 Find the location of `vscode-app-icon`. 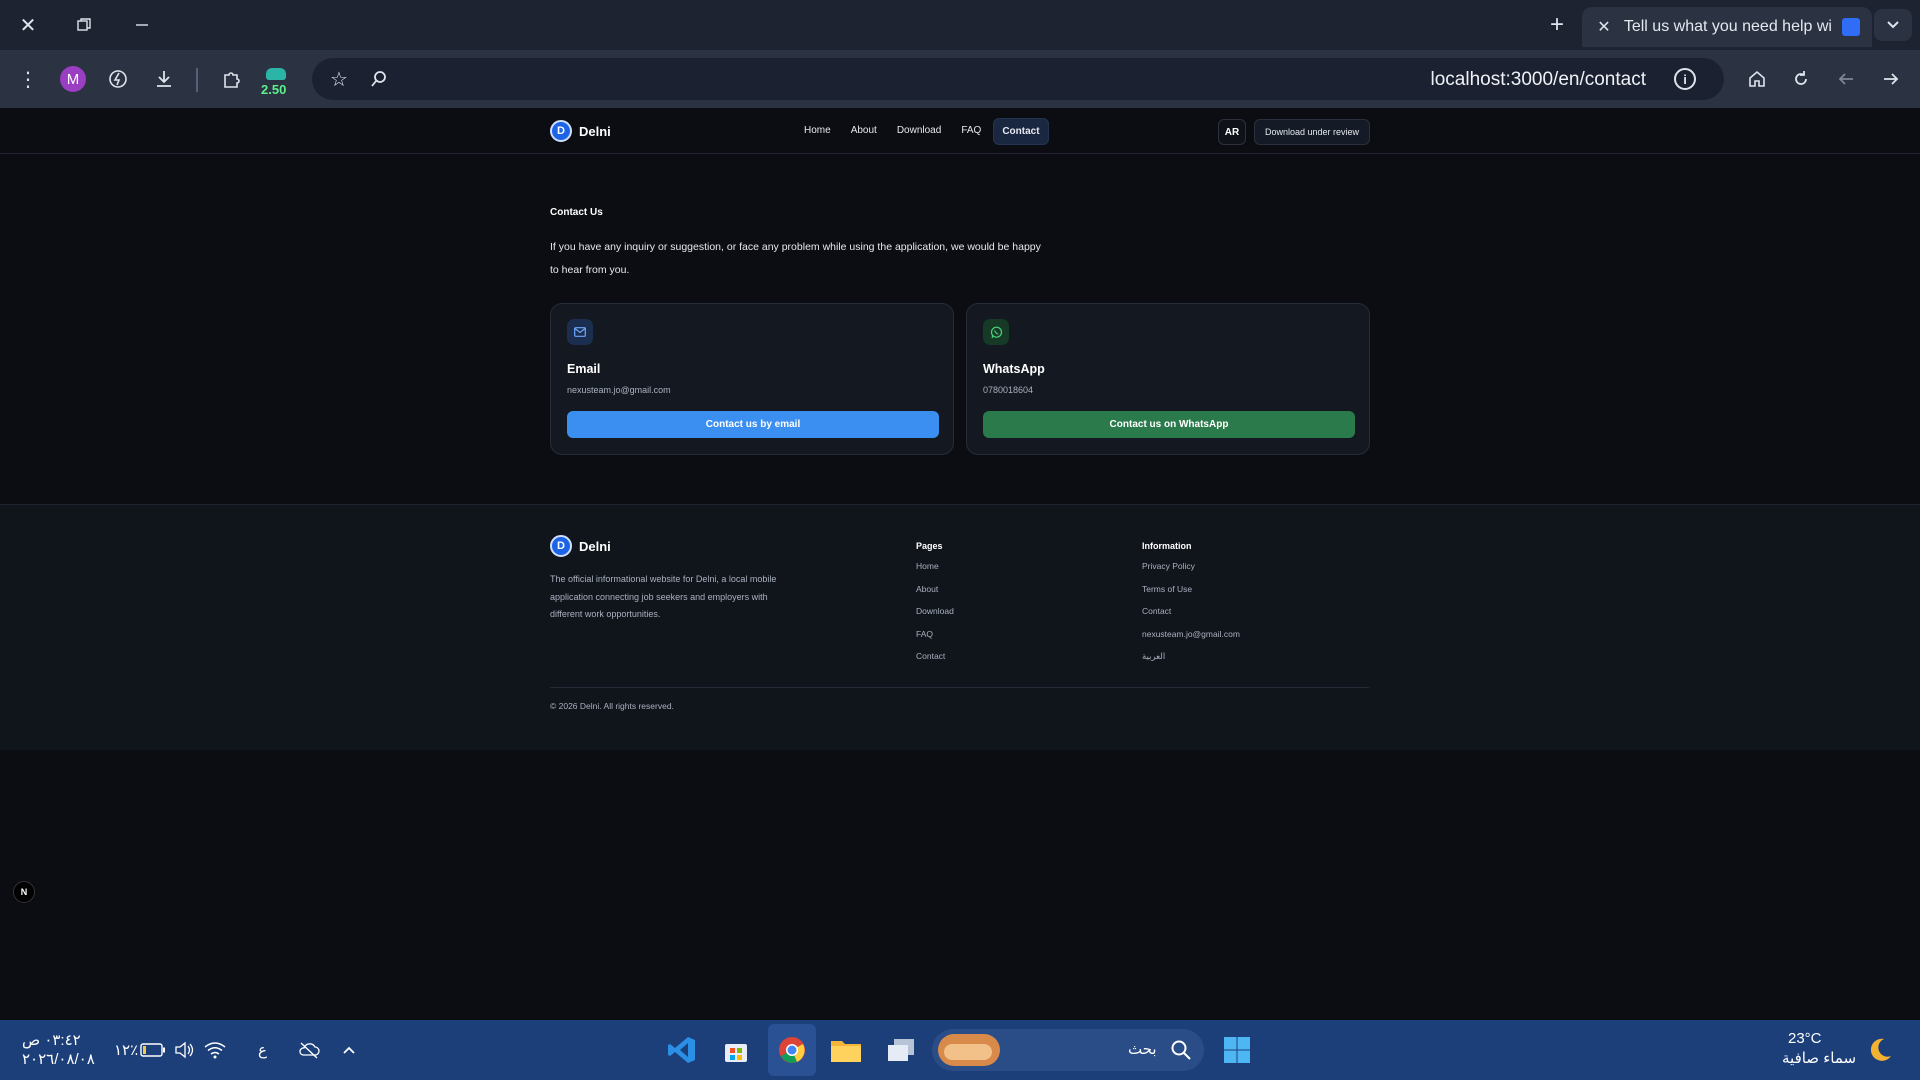

vscode-app-icon is located at coordinates (682, 1050).